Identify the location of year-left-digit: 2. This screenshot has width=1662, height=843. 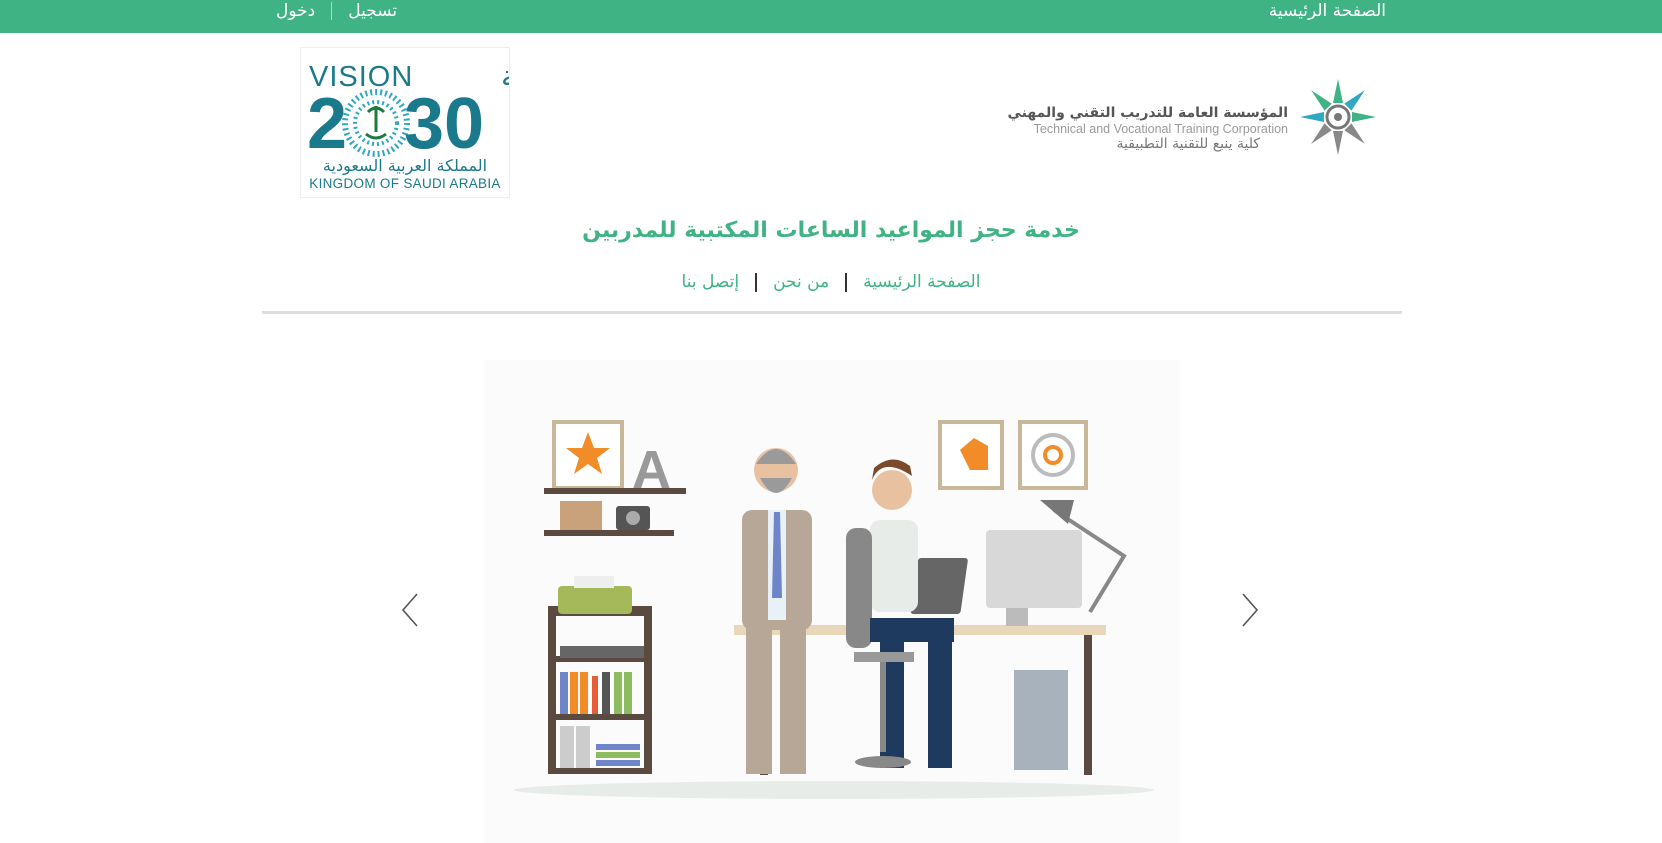
(327, 124).